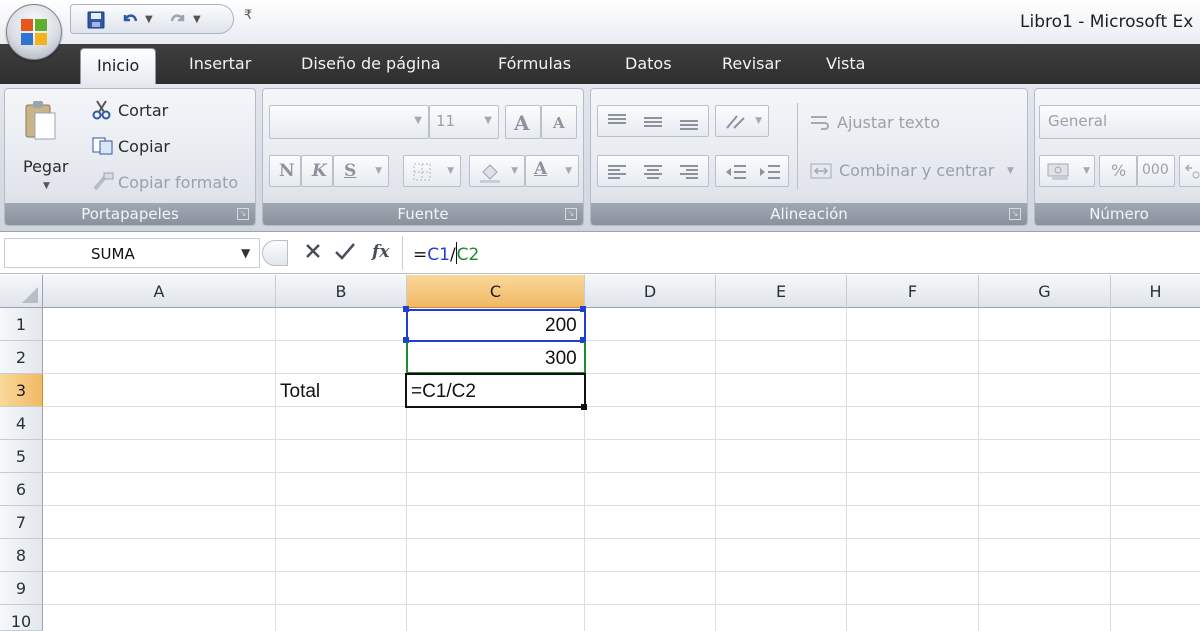 The width and height of the screenshot is (1200, 631). Describe the element at coordinates (617, 124) in the screenshot. I see `align-top-icon` at that location.